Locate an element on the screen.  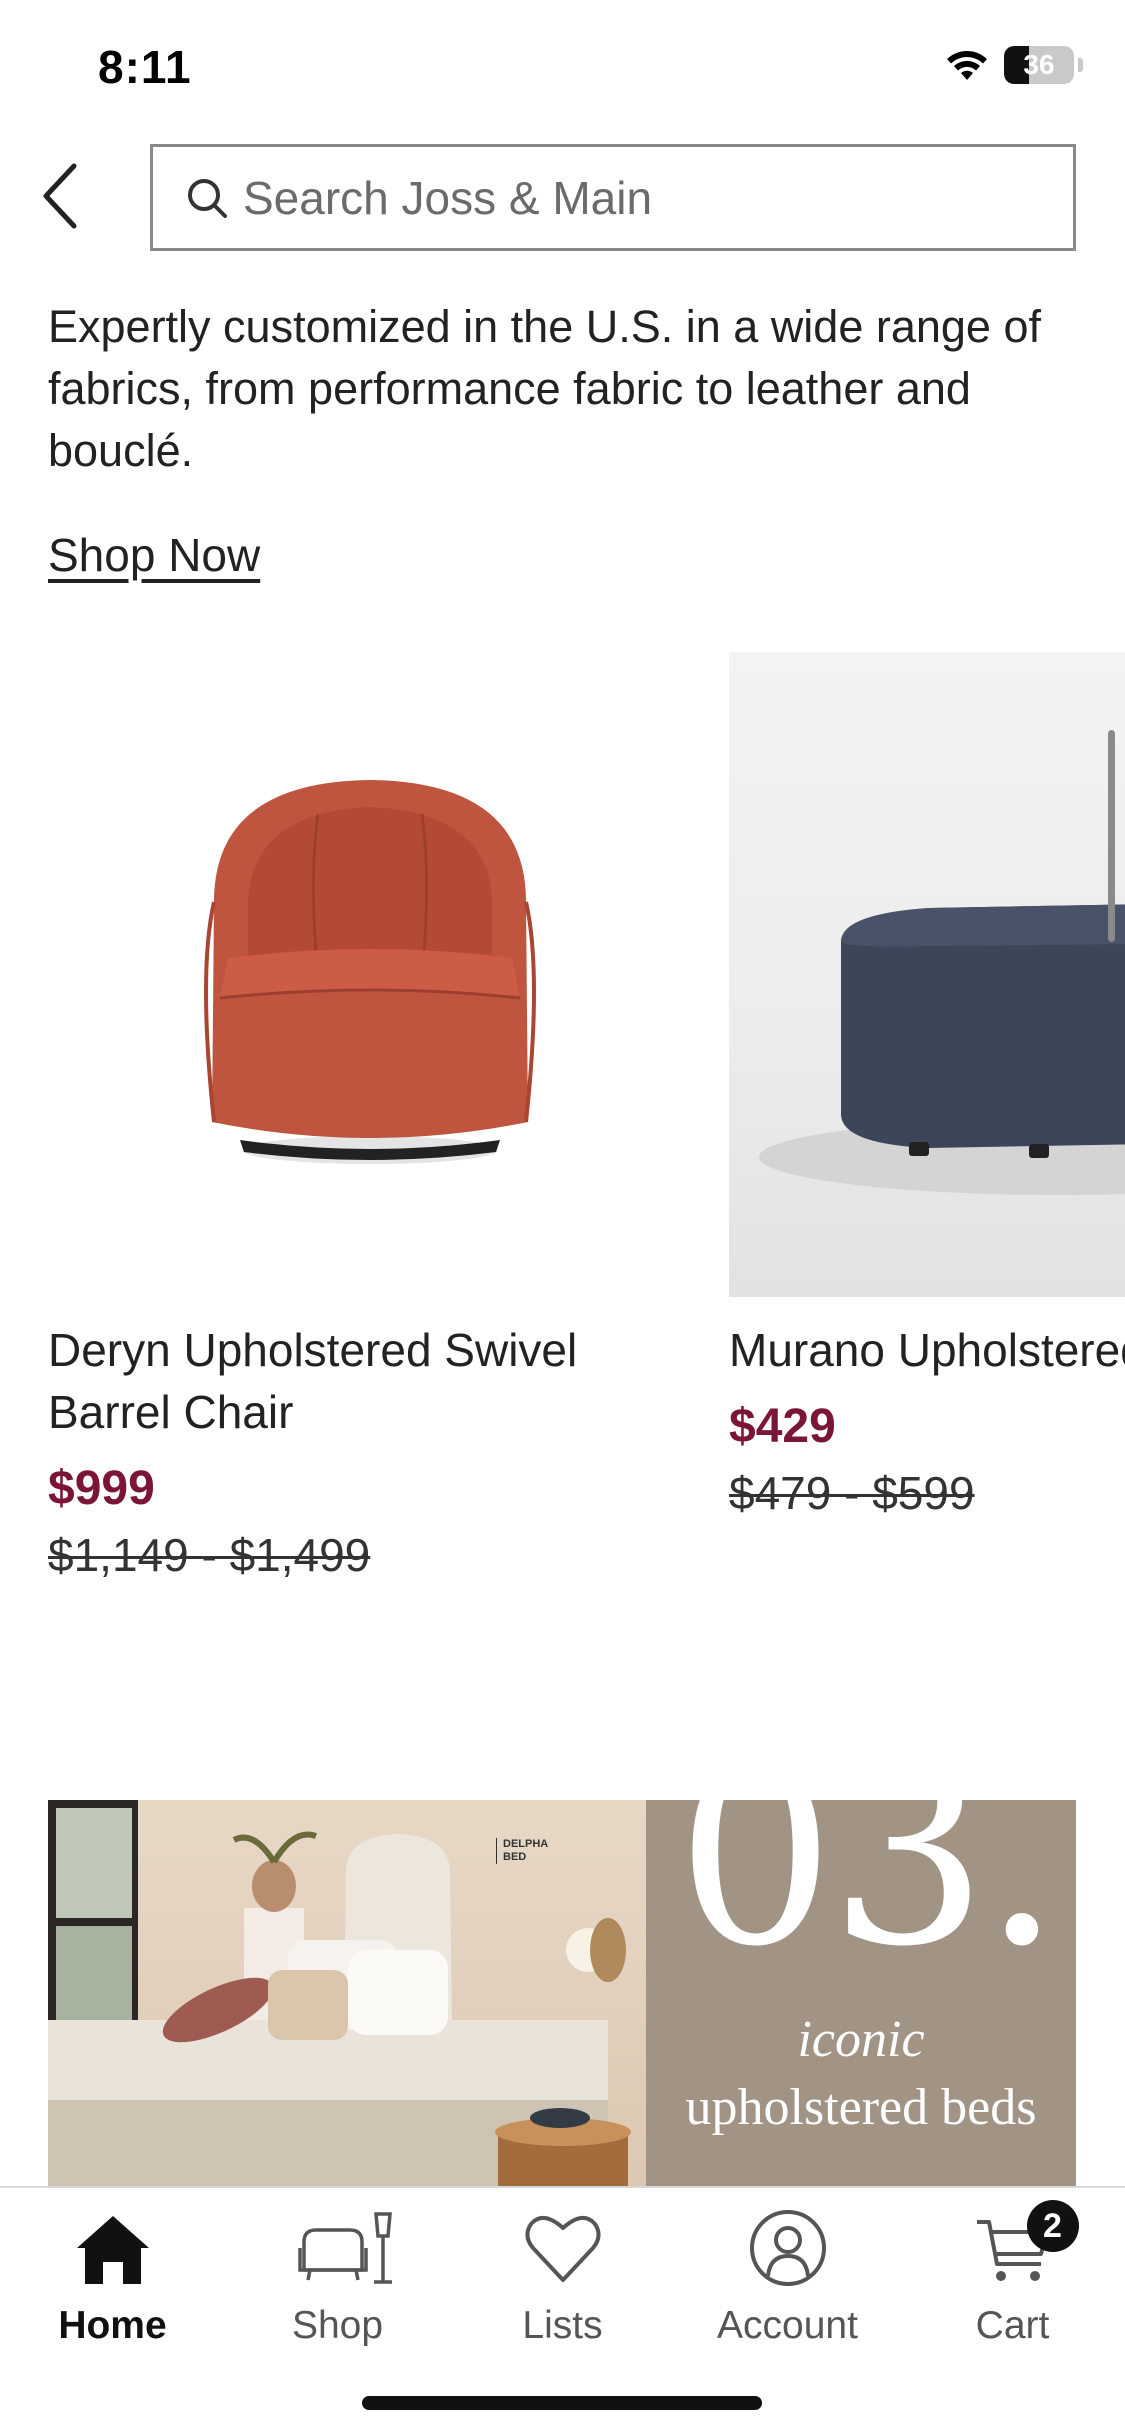
tab-cart: 2 Cart is located at coordinates (1012, 2280).